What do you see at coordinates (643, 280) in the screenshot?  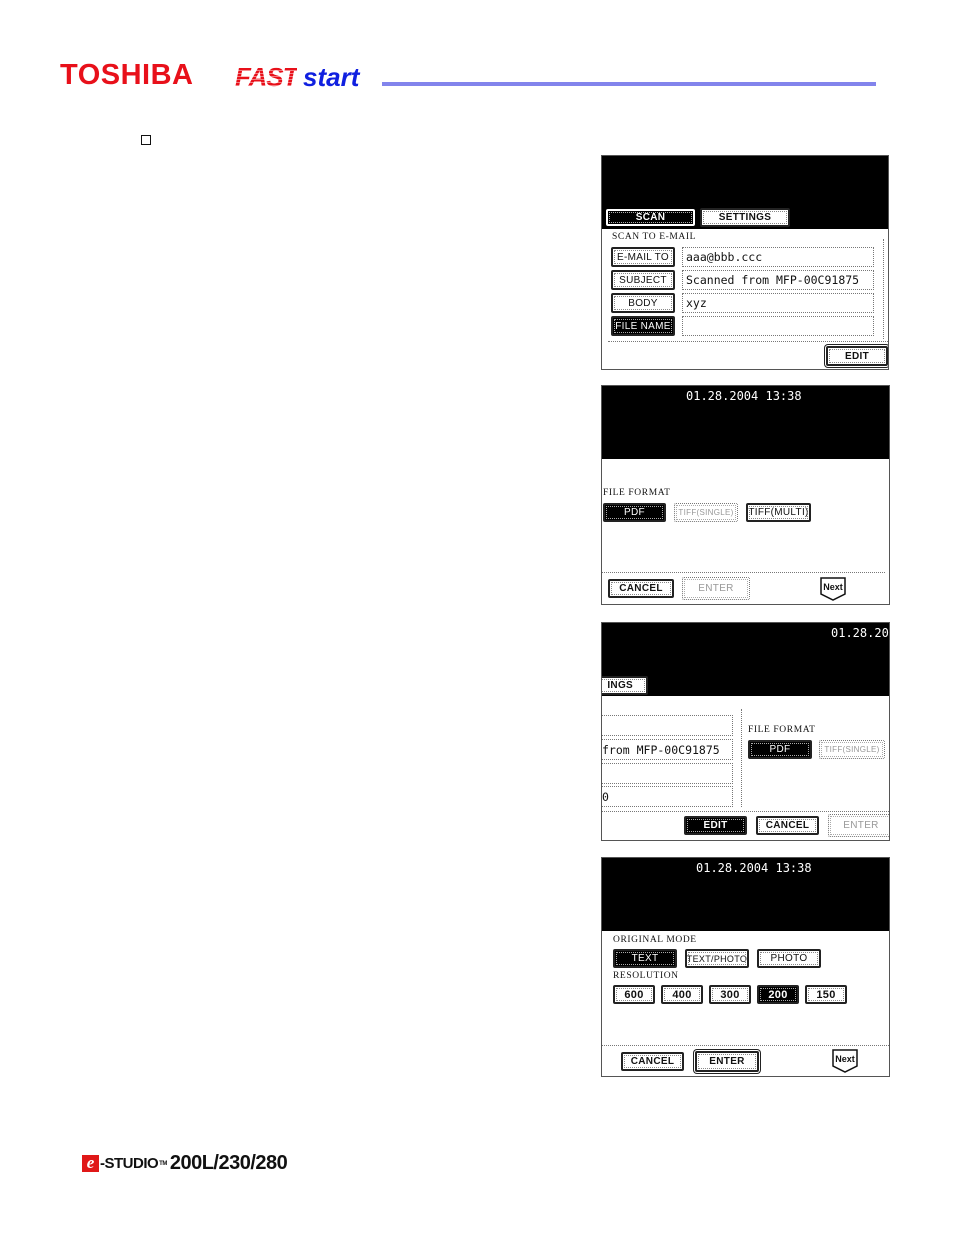 I see `subject-button: SUBJECT` at bounding box center [643, 280].